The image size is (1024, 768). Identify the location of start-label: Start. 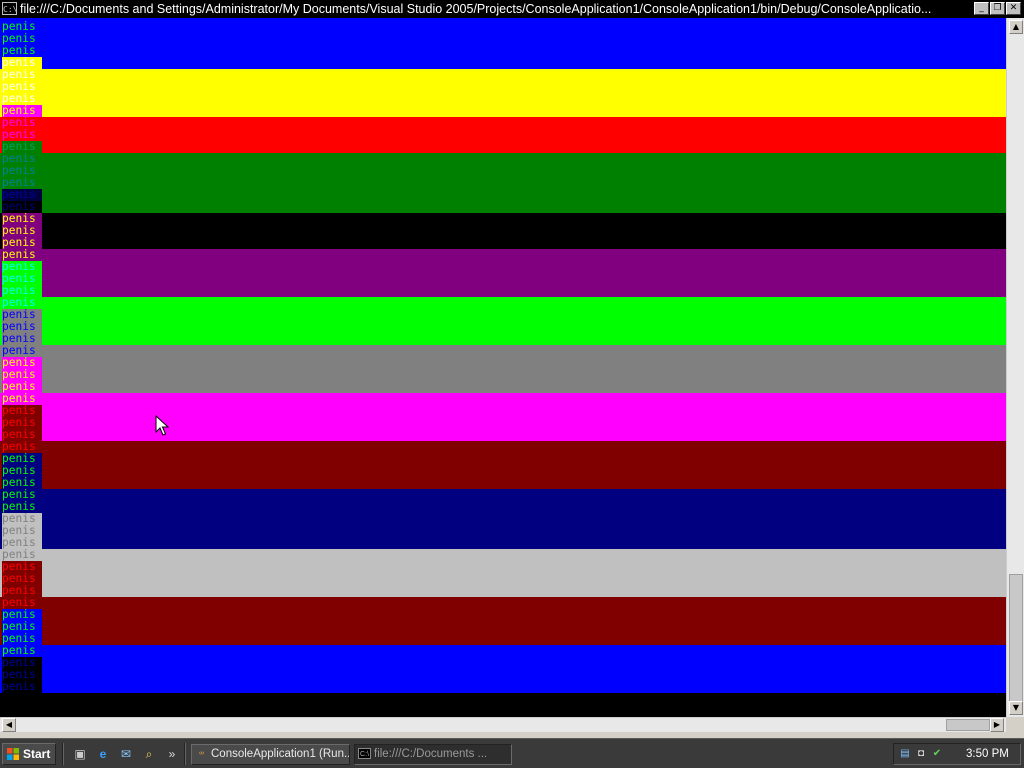
(37, 754).